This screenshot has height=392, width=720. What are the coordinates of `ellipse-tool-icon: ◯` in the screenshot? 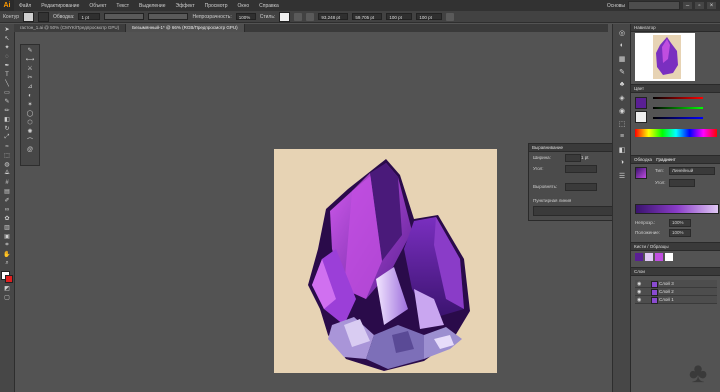 It's located at (30, 113).